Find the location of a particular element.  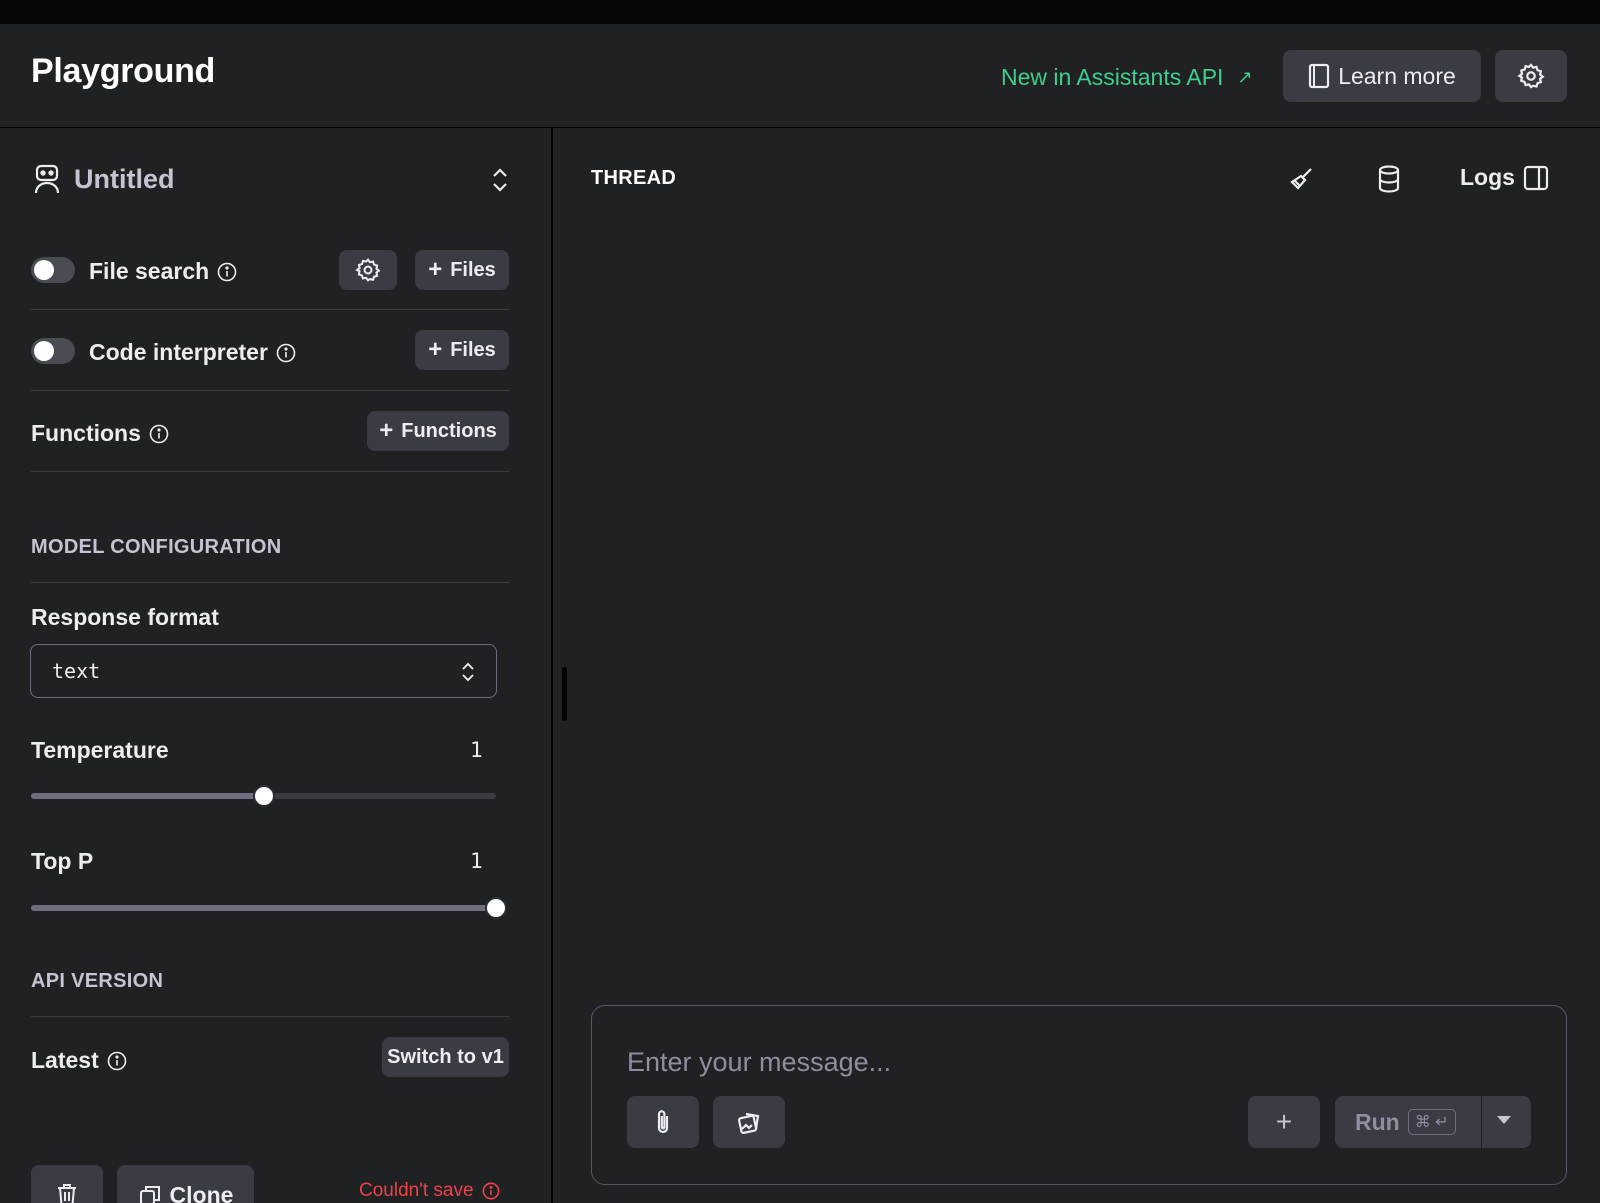

delete-button is located at coordinates (67, 1184).